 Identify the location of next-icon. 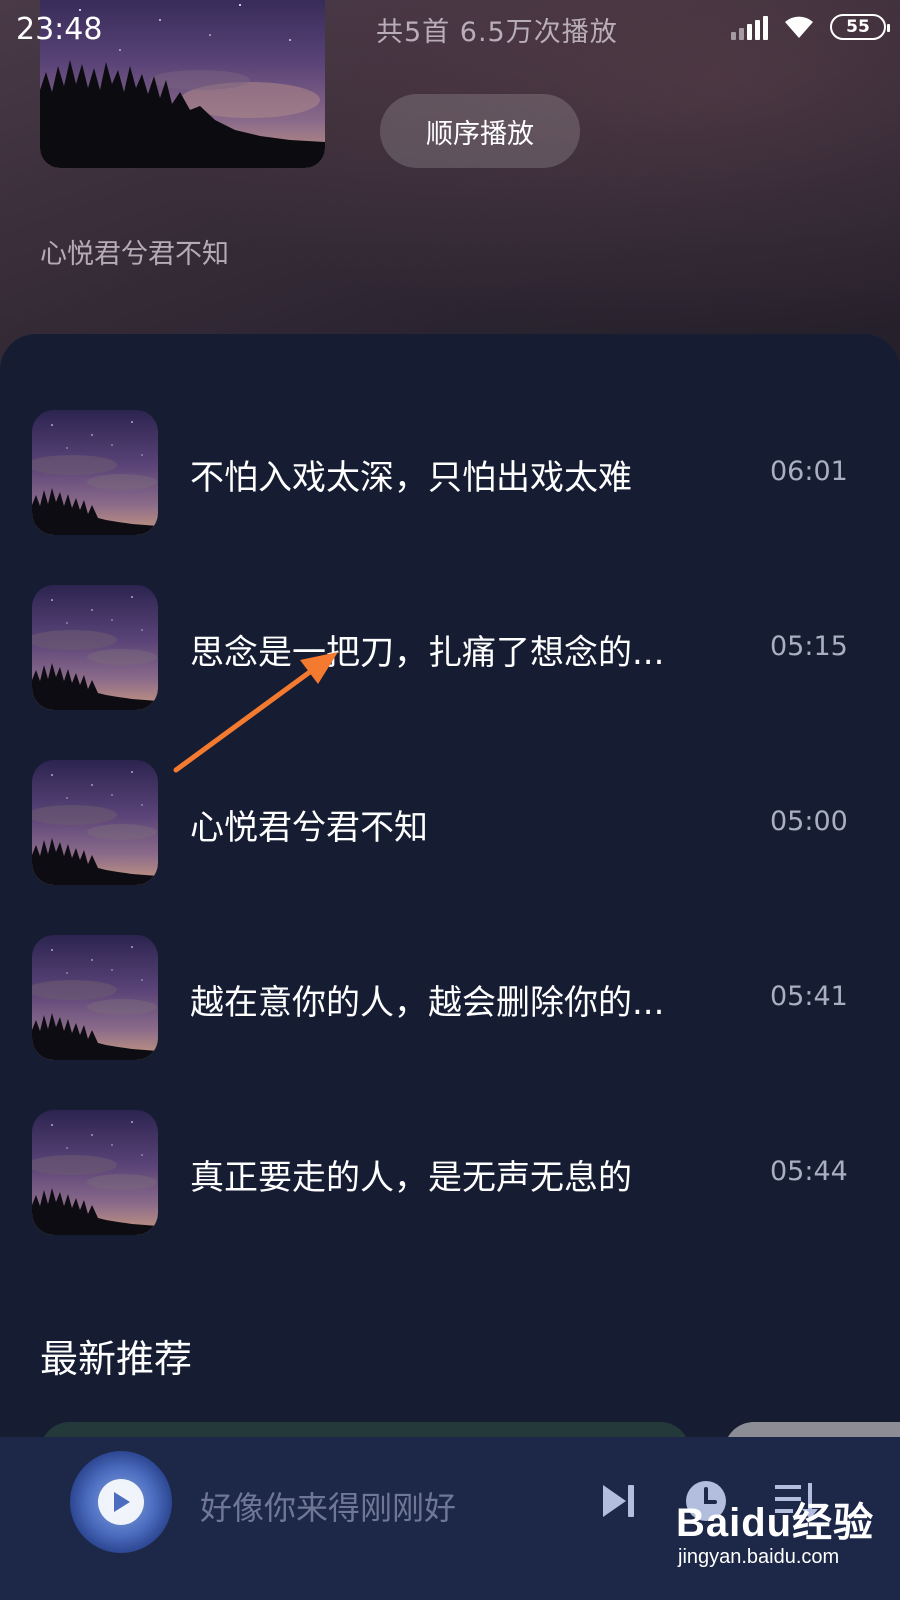
(618, 1501).